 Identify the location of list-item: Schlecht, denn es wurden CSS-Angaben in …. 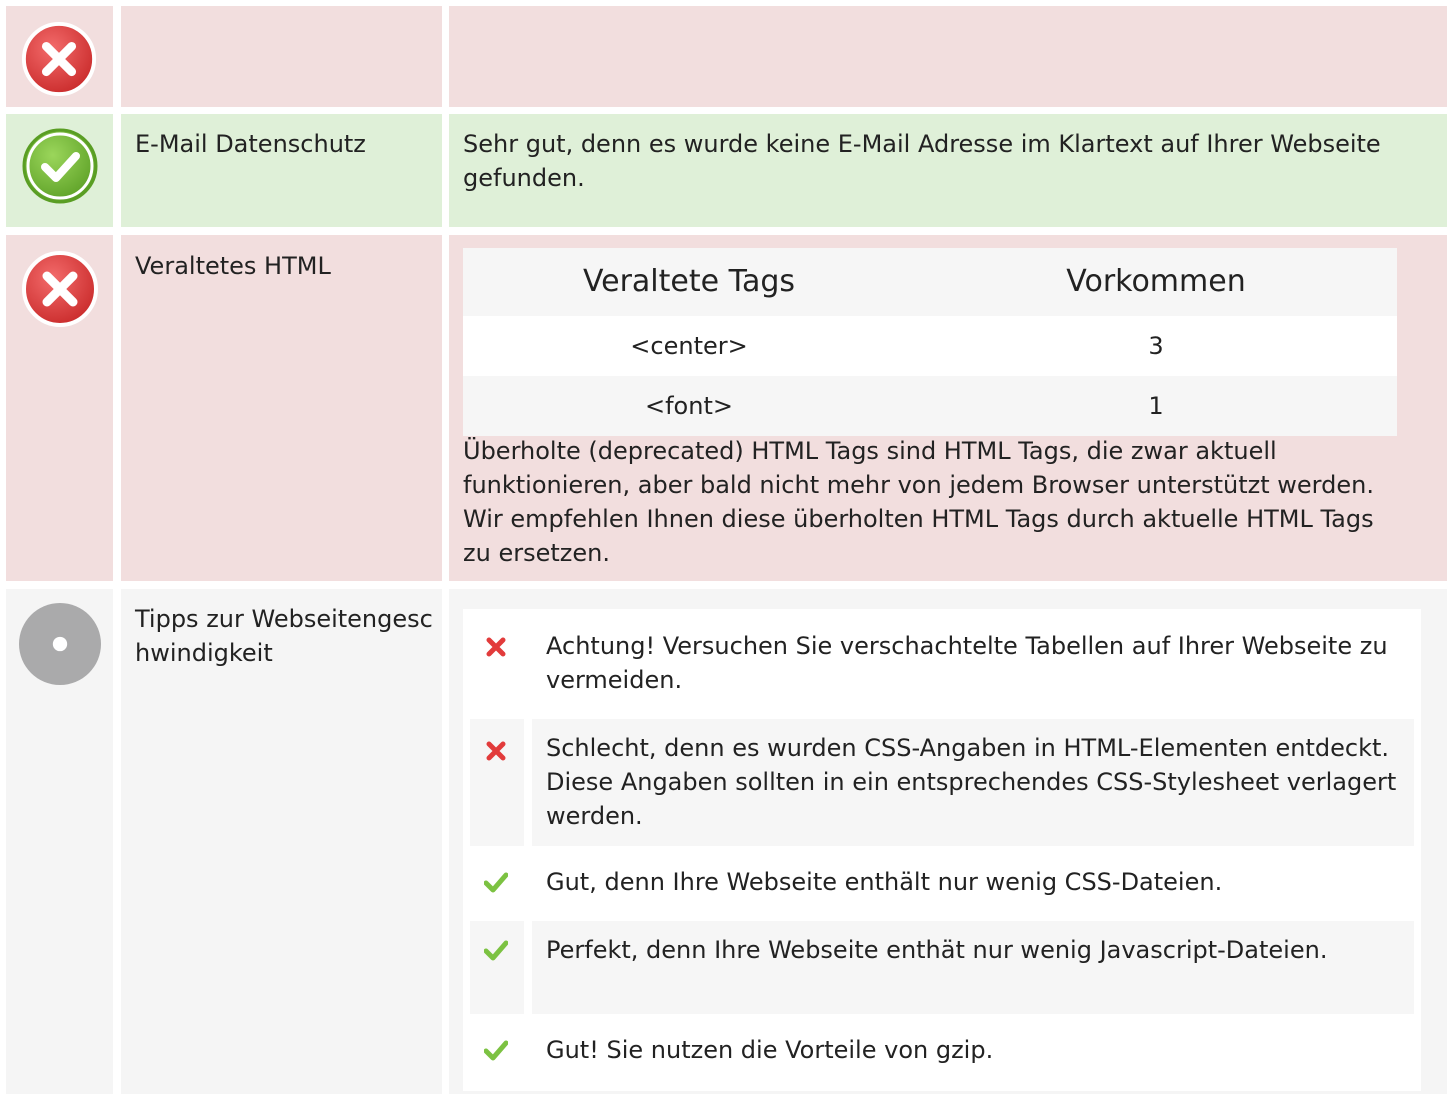
(942, 782).